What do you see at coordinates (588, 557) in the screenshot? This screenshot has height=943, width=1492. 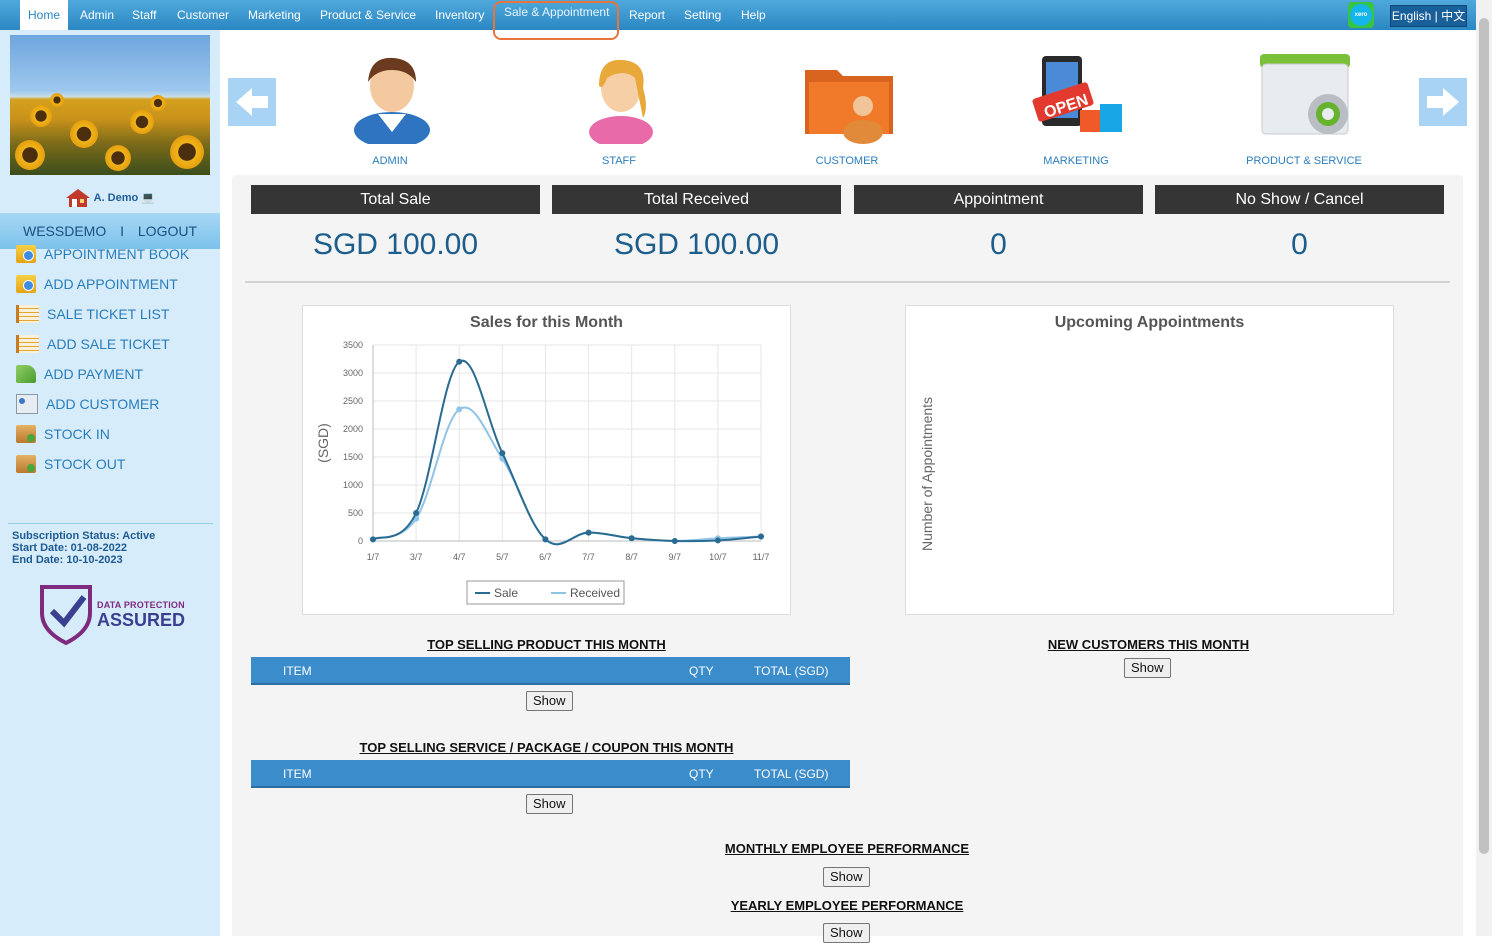 I see `x-tick-label: 7/7` at bounding box center [588, 557].